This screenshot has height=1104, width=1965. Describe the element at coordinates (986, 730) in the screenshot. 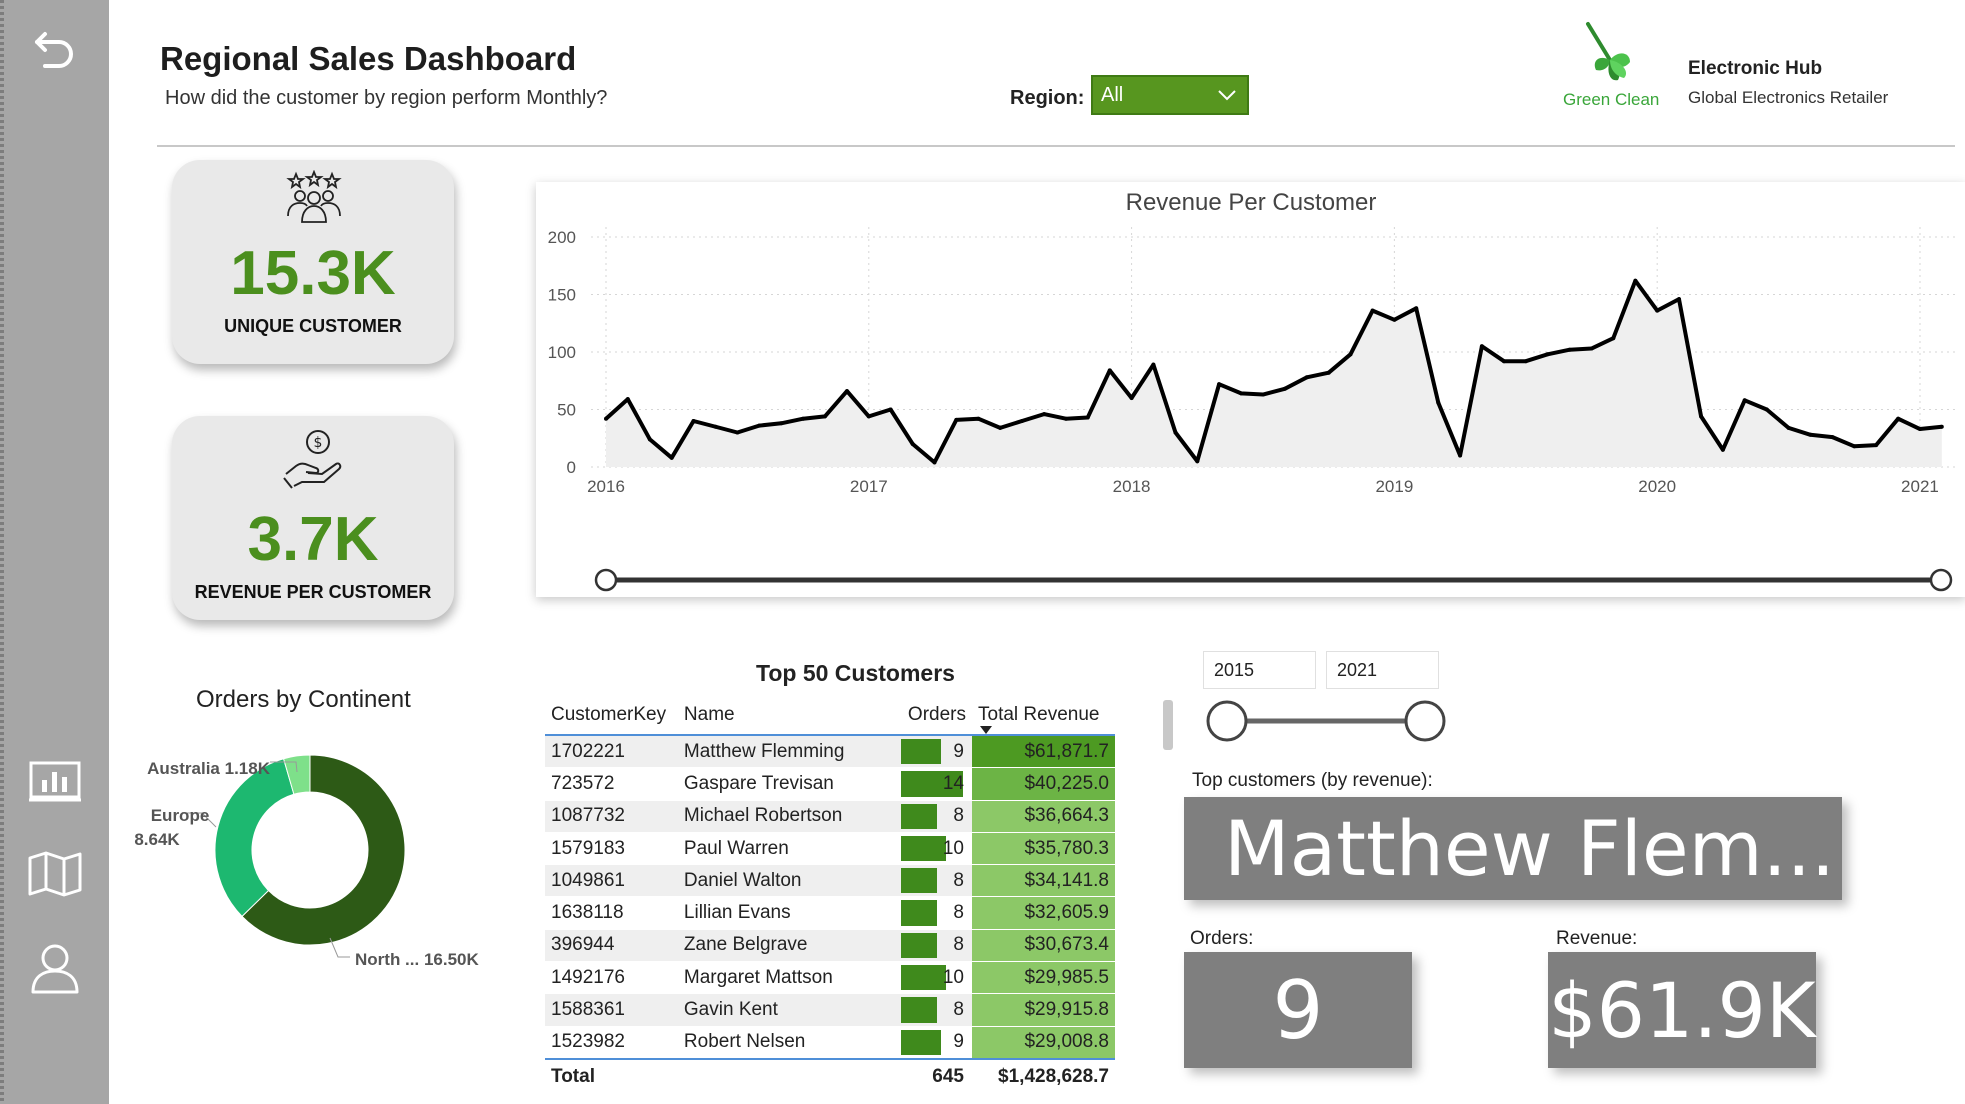

I see `sort-descending-icon` at that location.